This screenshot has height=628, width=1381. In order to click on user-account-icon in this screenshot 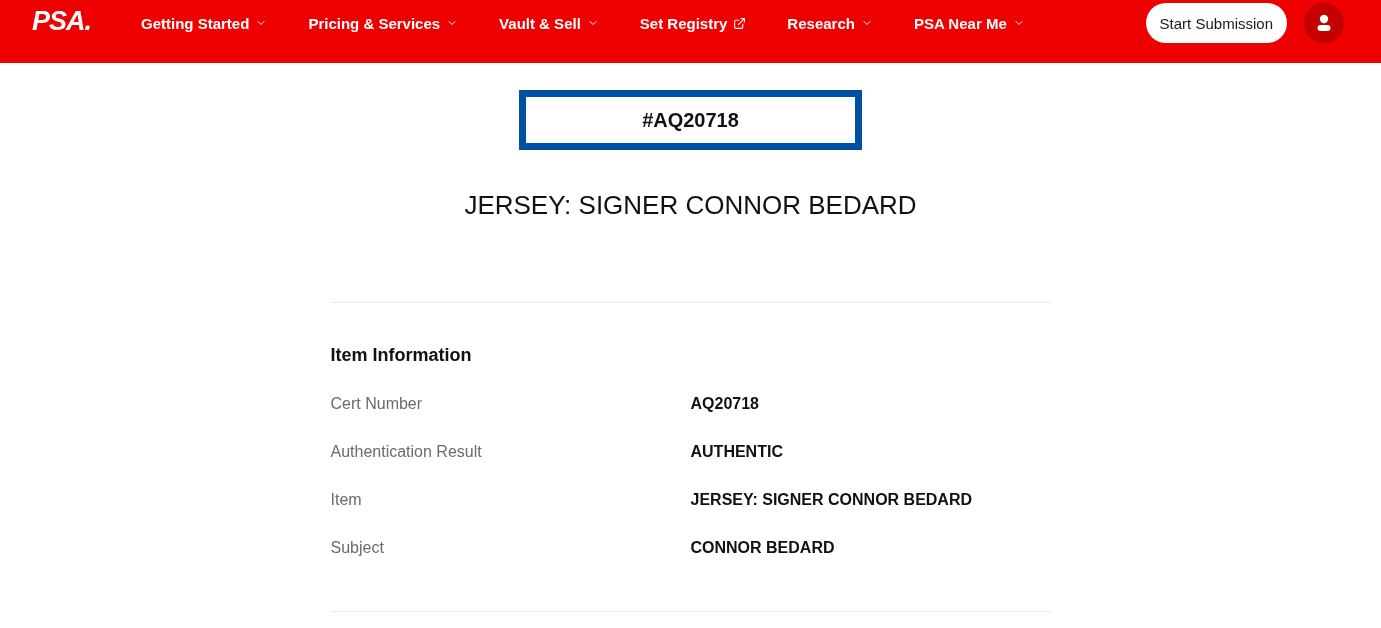, I will do `click(1324, 23)`.